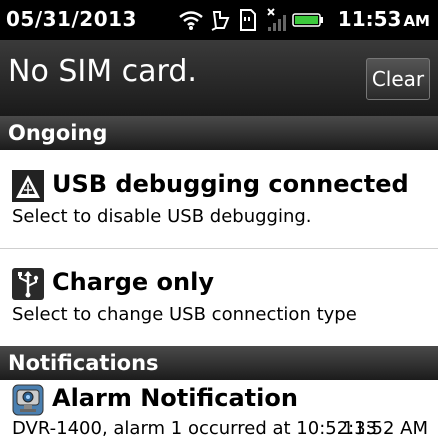 This screenshot has height=448, width=438. I want to click on usb-charge-icon, so click(28, 284).